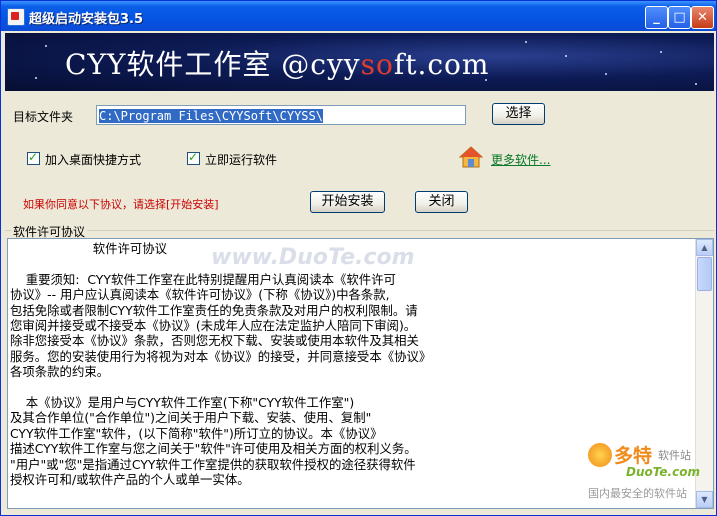 The height and width of the screenshot is (516, 717). What do you see at coordinates (241, 159) in the screenshot?
I see `run-now-label: 立即运行软件` at bounding box center [241, 159].